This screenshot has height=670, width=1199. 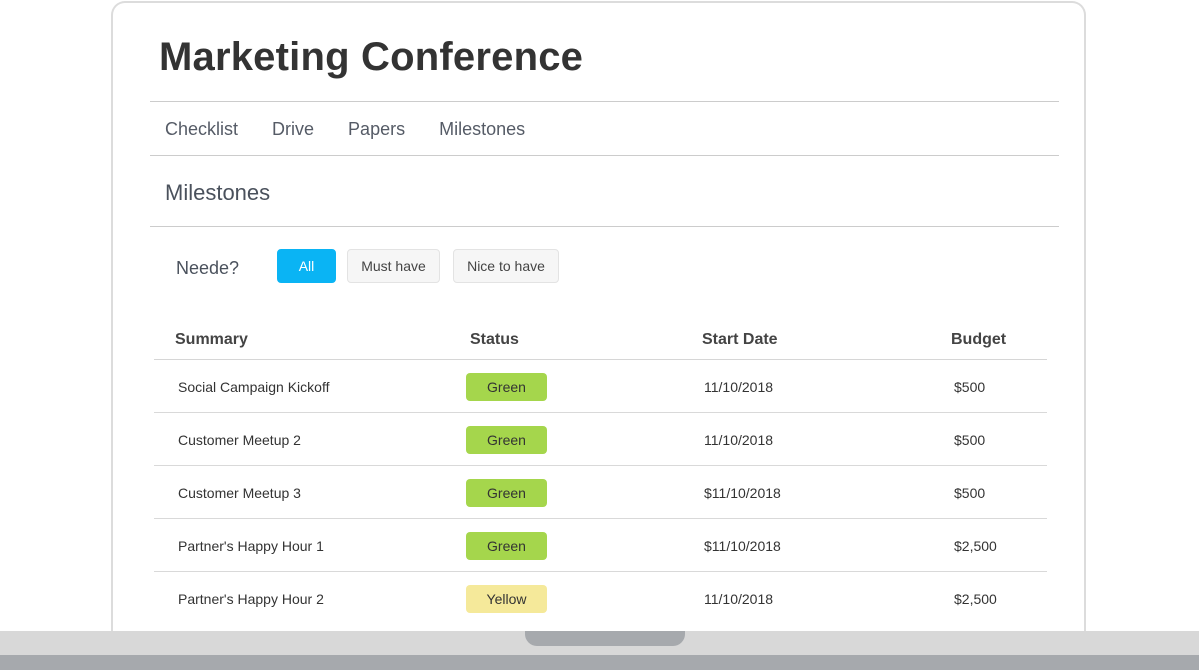 I want to click on tab-bar: Checklist Drive Papers Milestones, so click(x=362, y=129).